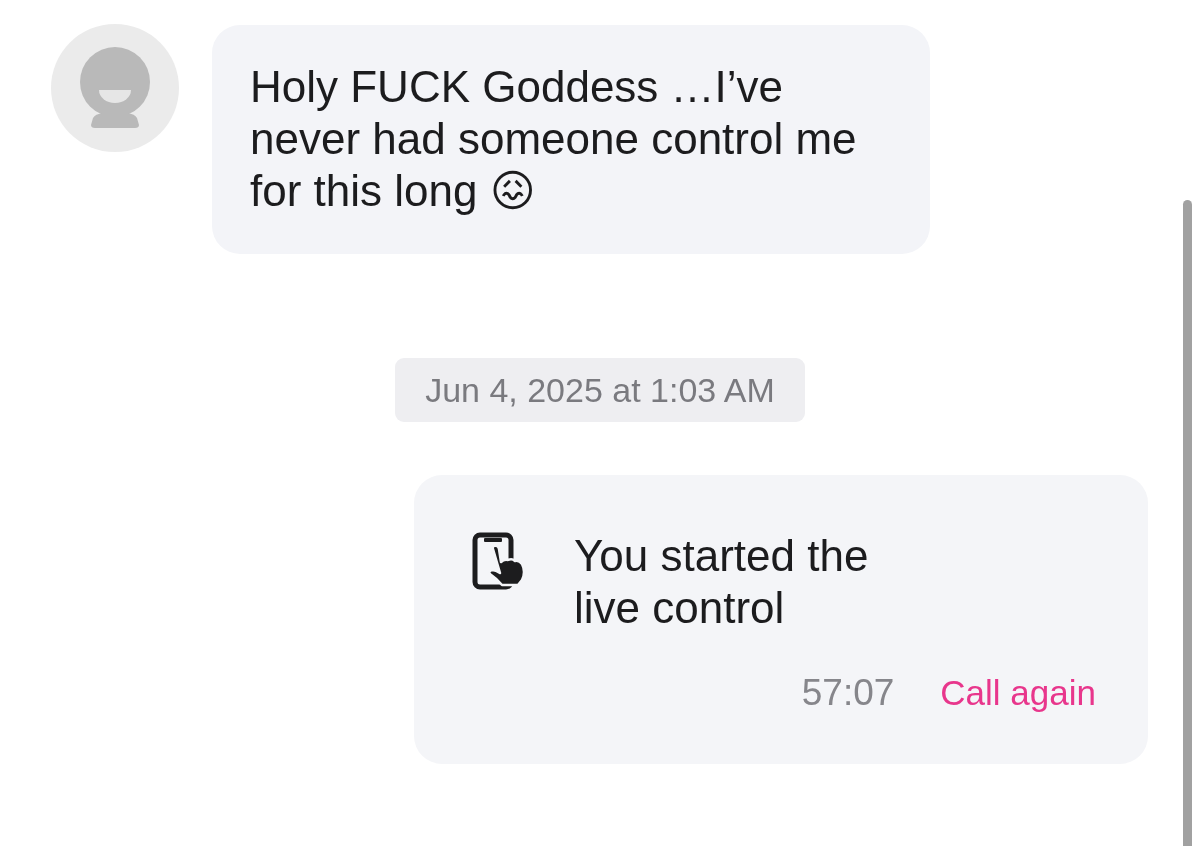  I want to click on call-status-text: You started the live control, so click(722, 582).